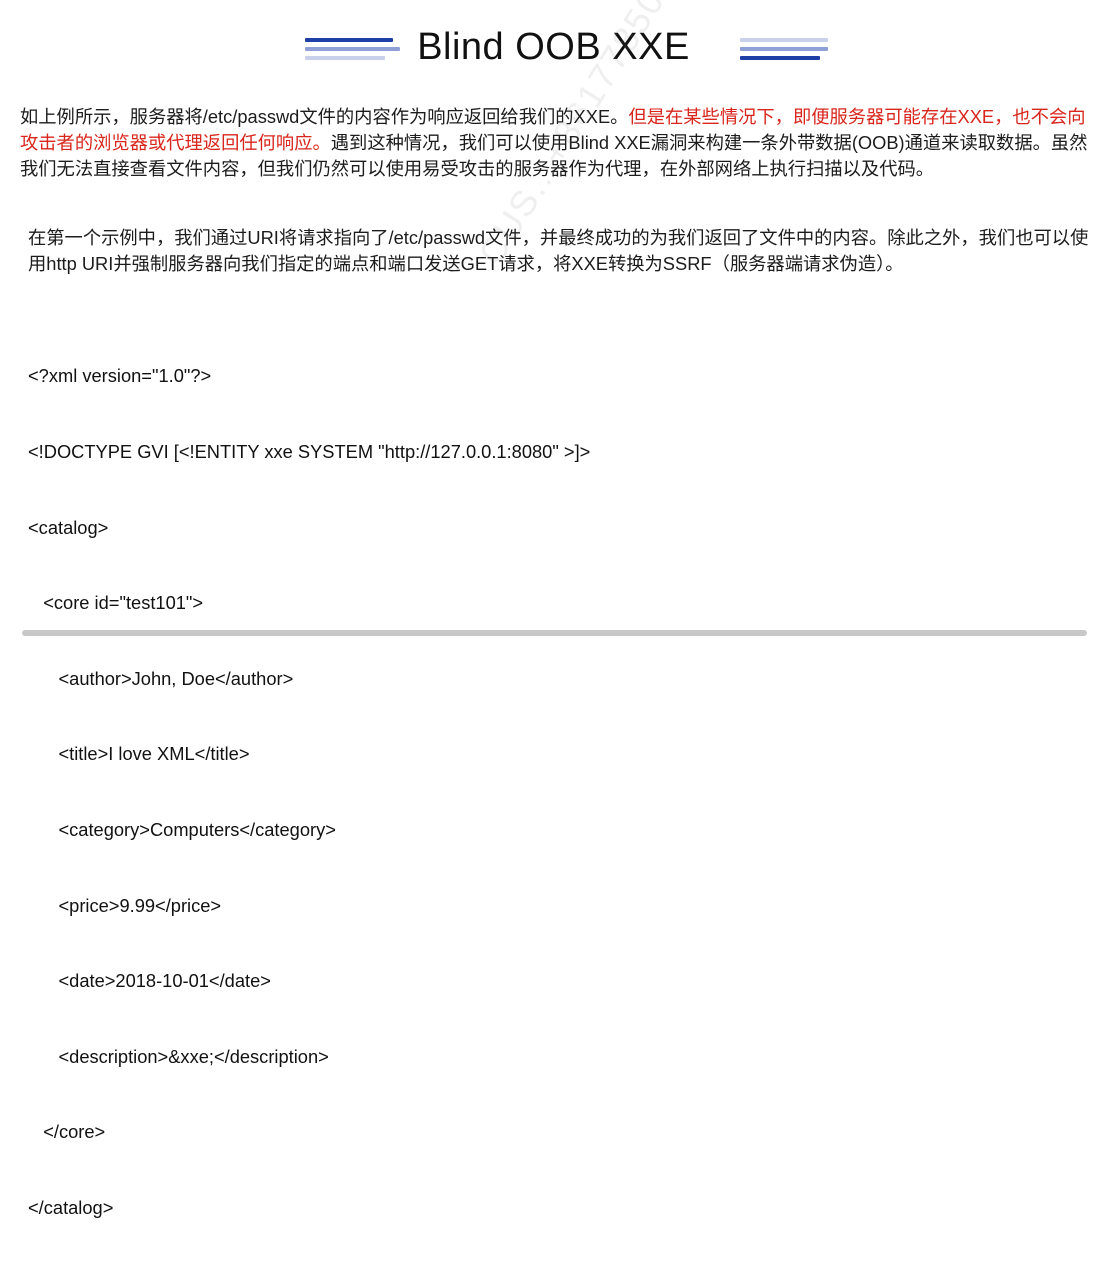 The image size is (1107, 1271). Describe the element at coordinates (149, 981) in the screenshot. I see `code-line: <date>2018-10-01</date>` at that location.